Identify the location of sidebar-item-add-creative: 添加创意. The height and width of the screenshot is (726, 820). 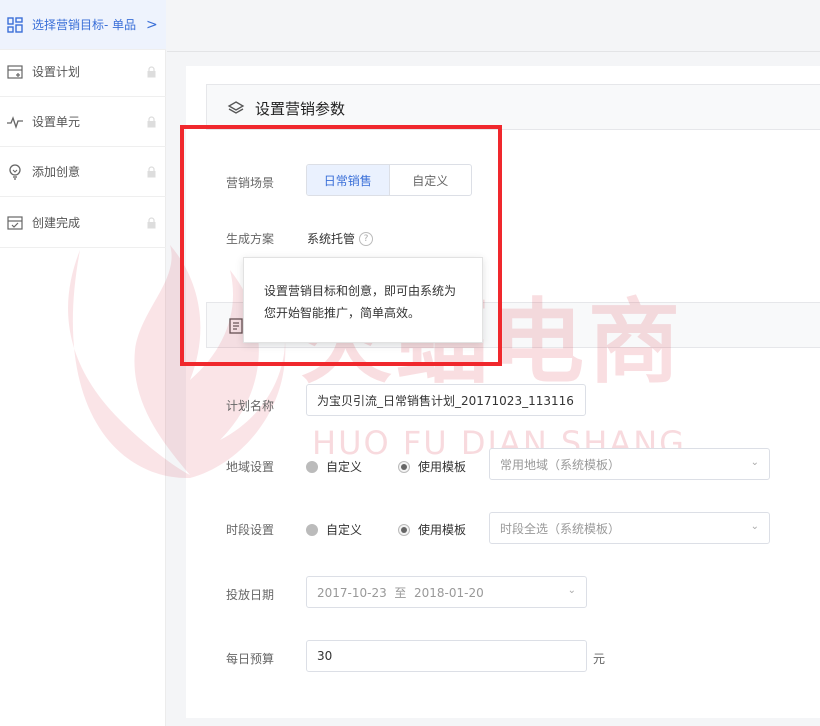
(83, 172).